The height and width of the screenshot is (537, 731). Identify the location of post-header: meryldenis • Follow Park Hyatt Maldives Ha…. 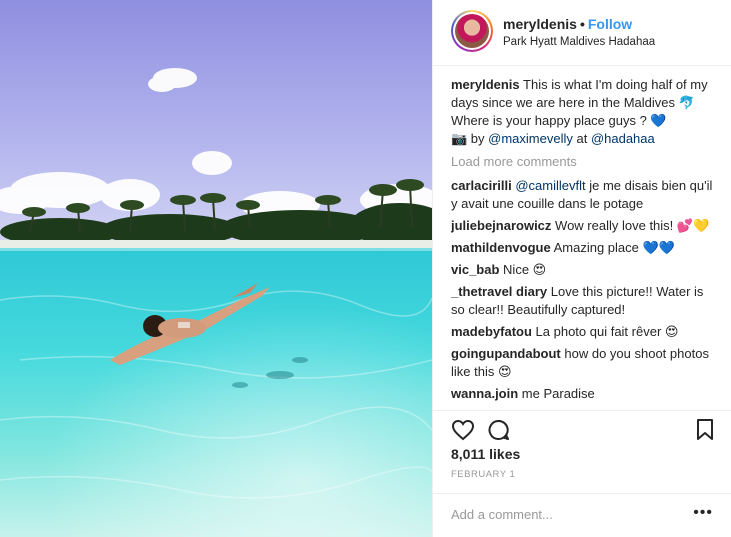
(582, 33).